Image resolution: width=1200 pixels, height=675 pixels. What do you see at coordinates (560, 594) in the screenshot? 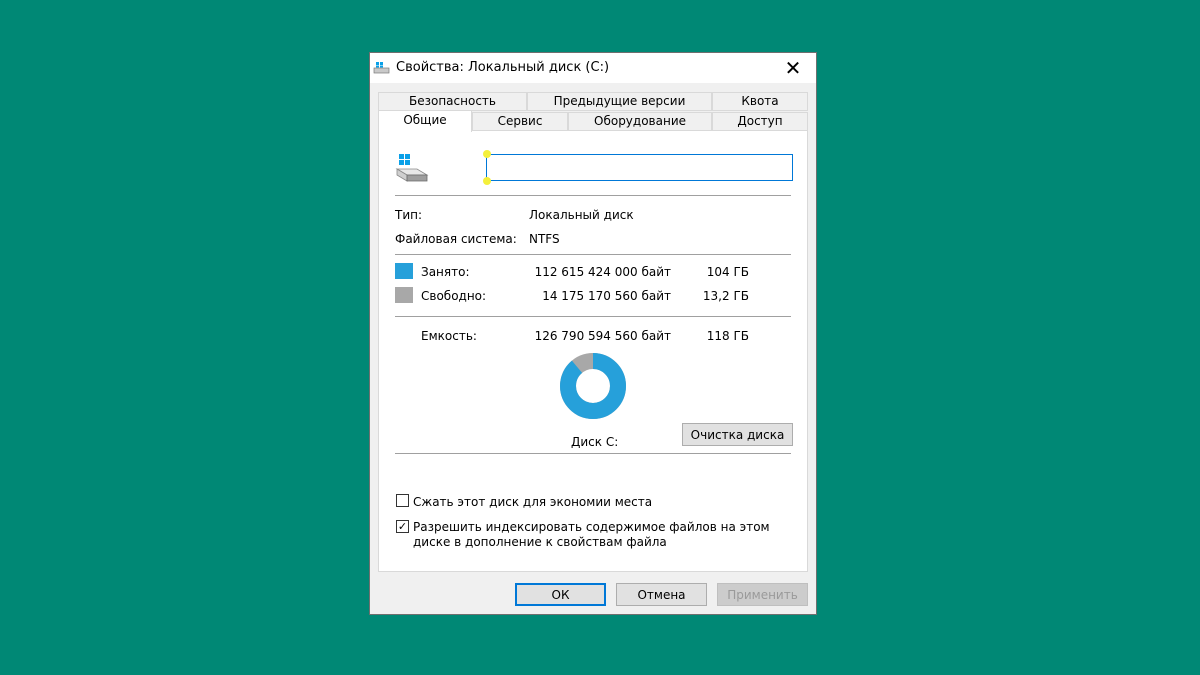
I see `ok-button: ОК` at bounding box center [560, 594].